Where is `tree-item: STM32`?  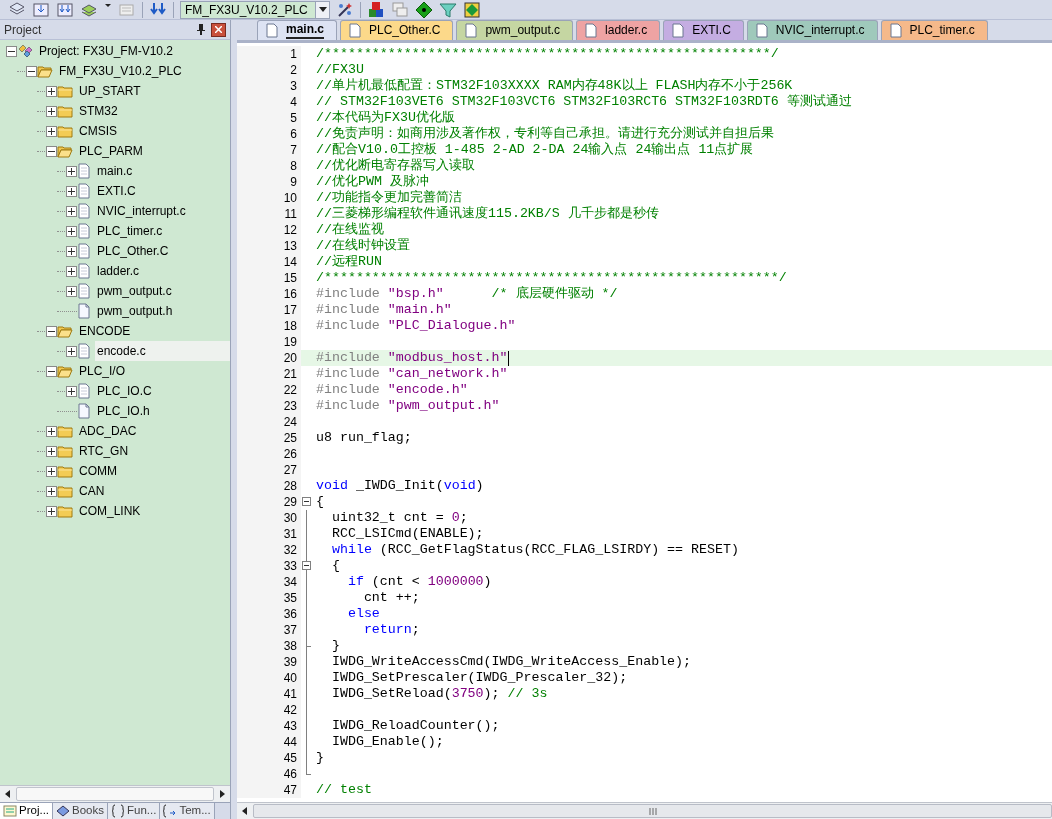
tree-item: STM32 is located at coordinates (98, 111).